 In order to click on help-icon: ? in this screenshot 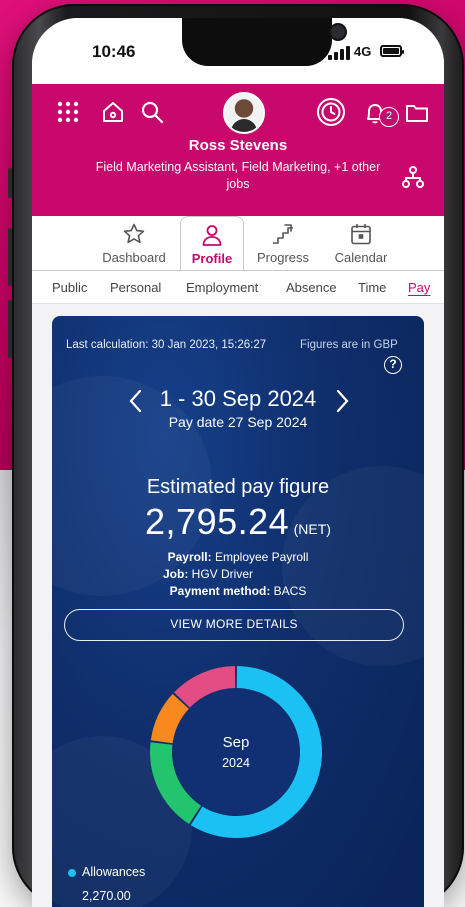, I will do `click(393, 365)`.